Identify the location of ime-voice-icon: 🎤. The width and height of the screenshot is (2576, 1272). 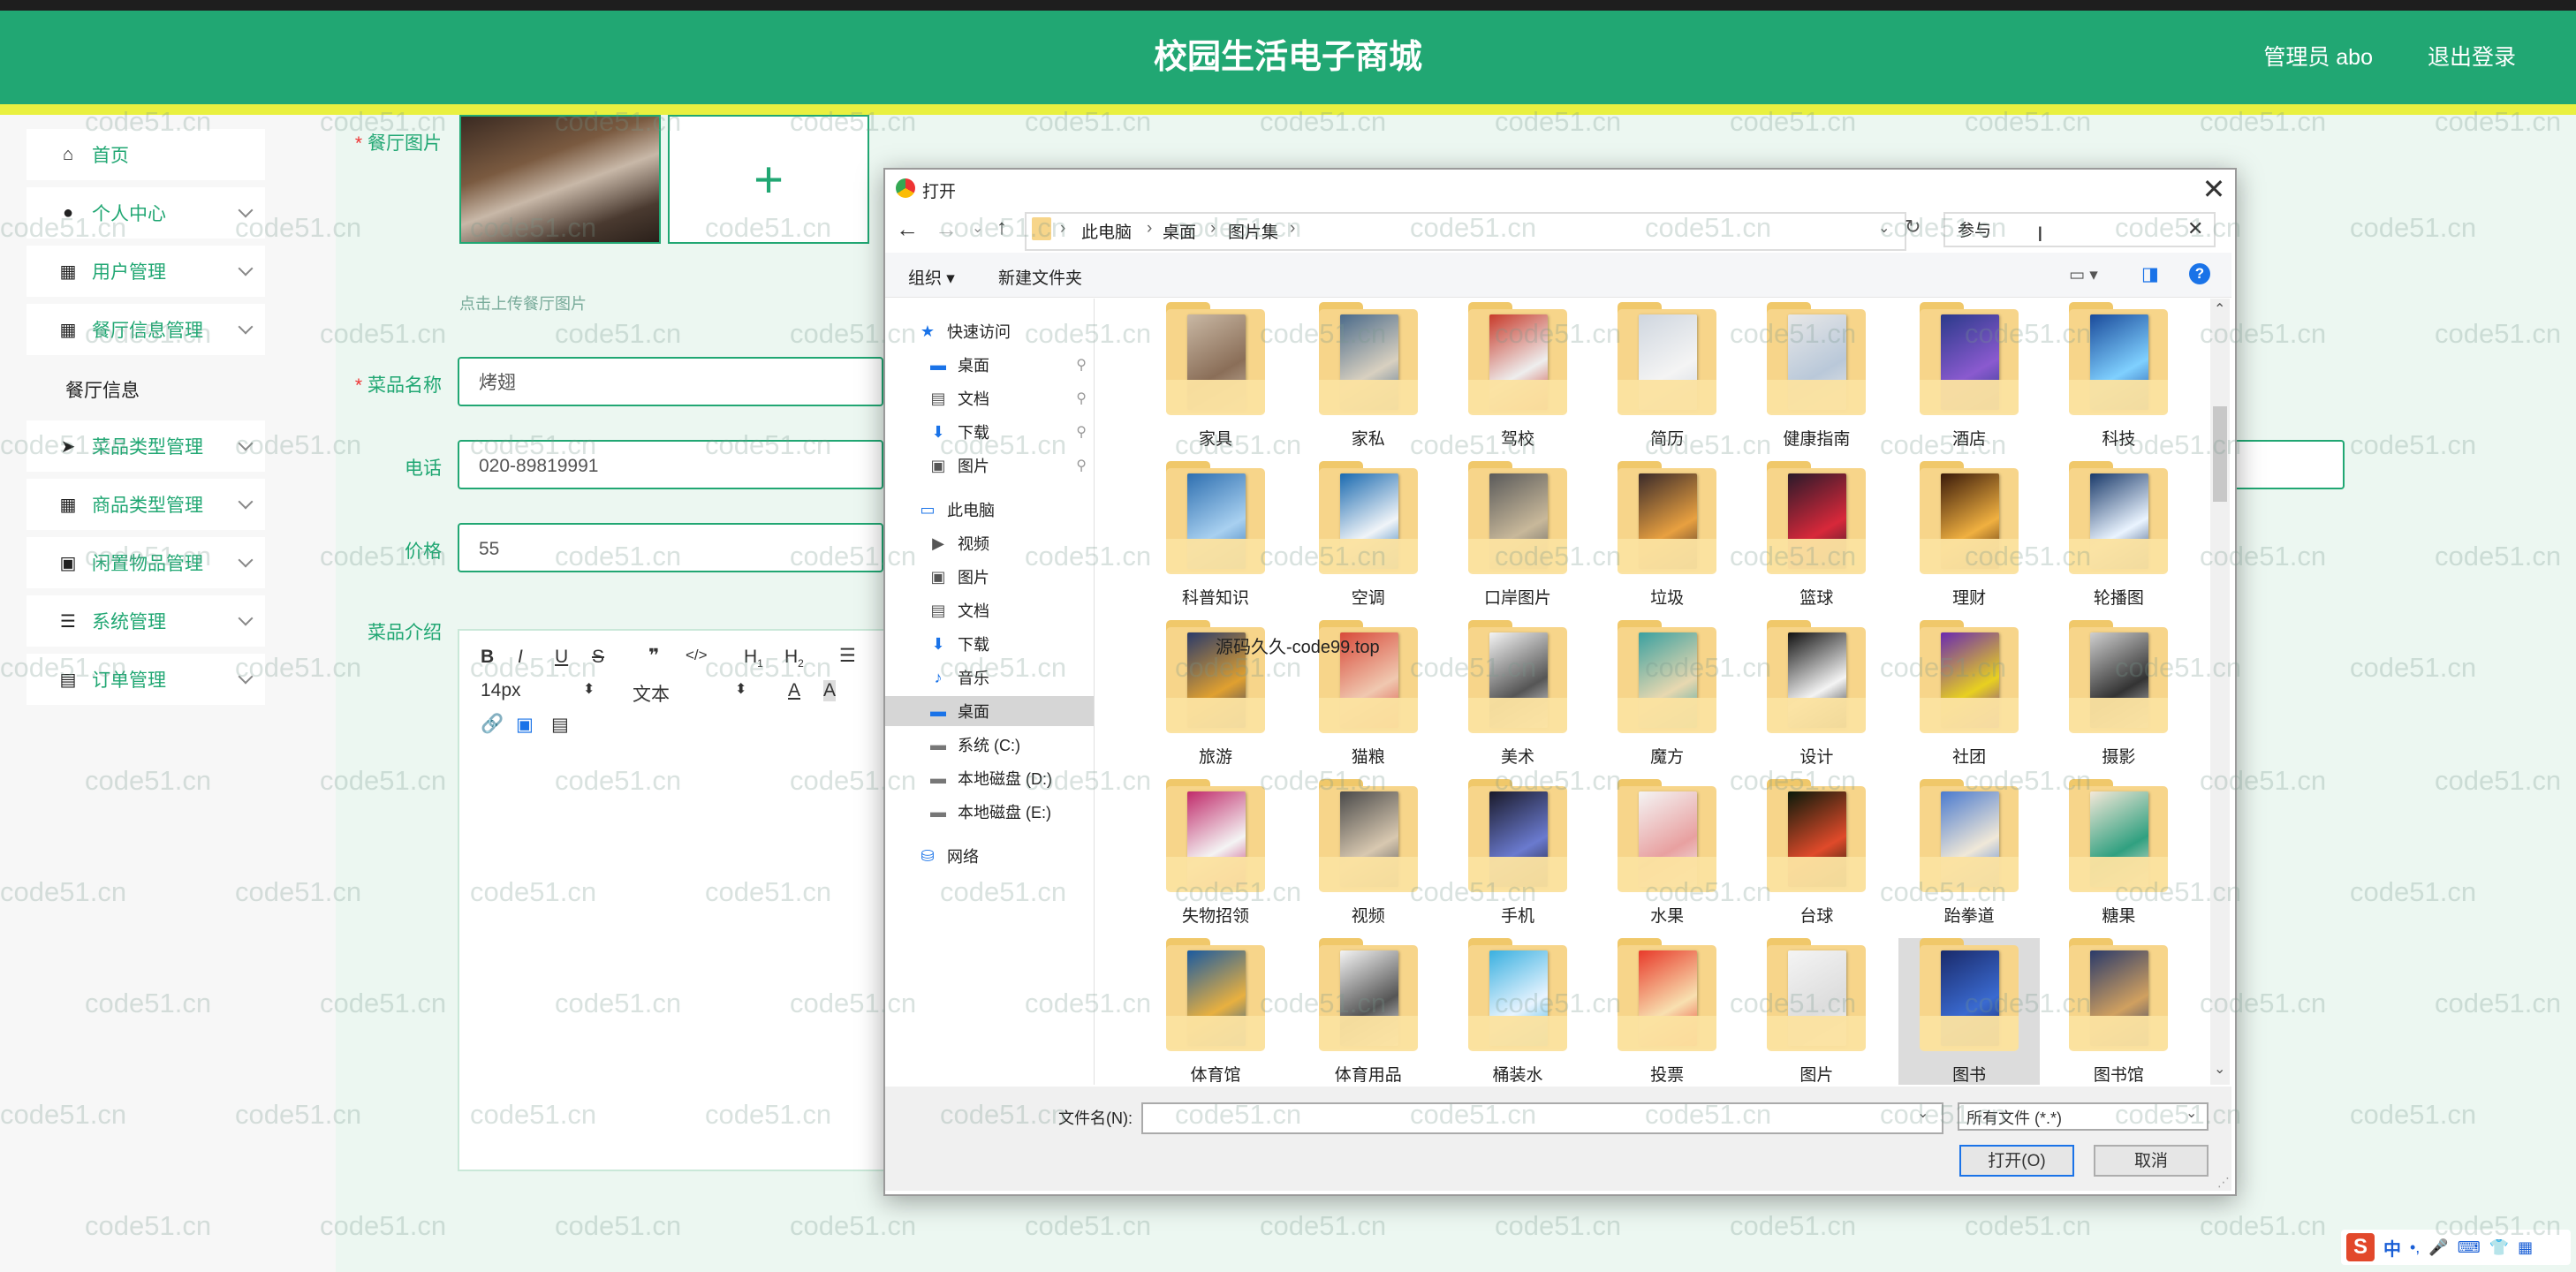
(2438, 1247).